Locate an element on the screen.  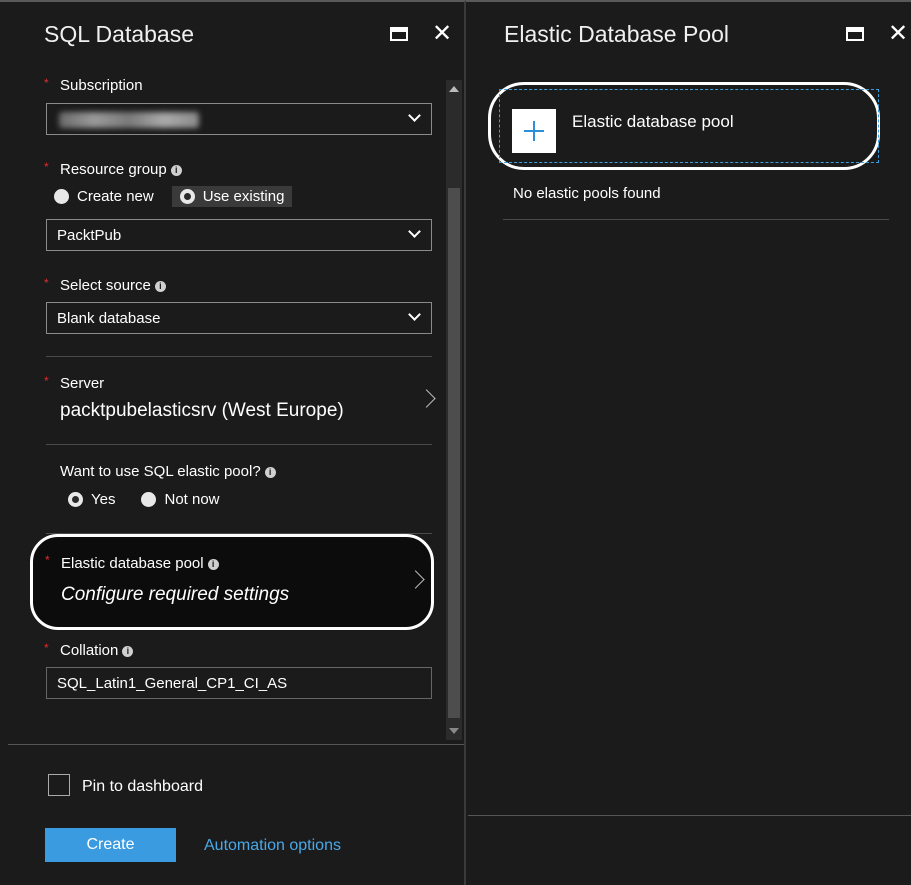
collation-input: SQL_Latin1_General_CP1_CI_AS is located at coordinates (239, 683).